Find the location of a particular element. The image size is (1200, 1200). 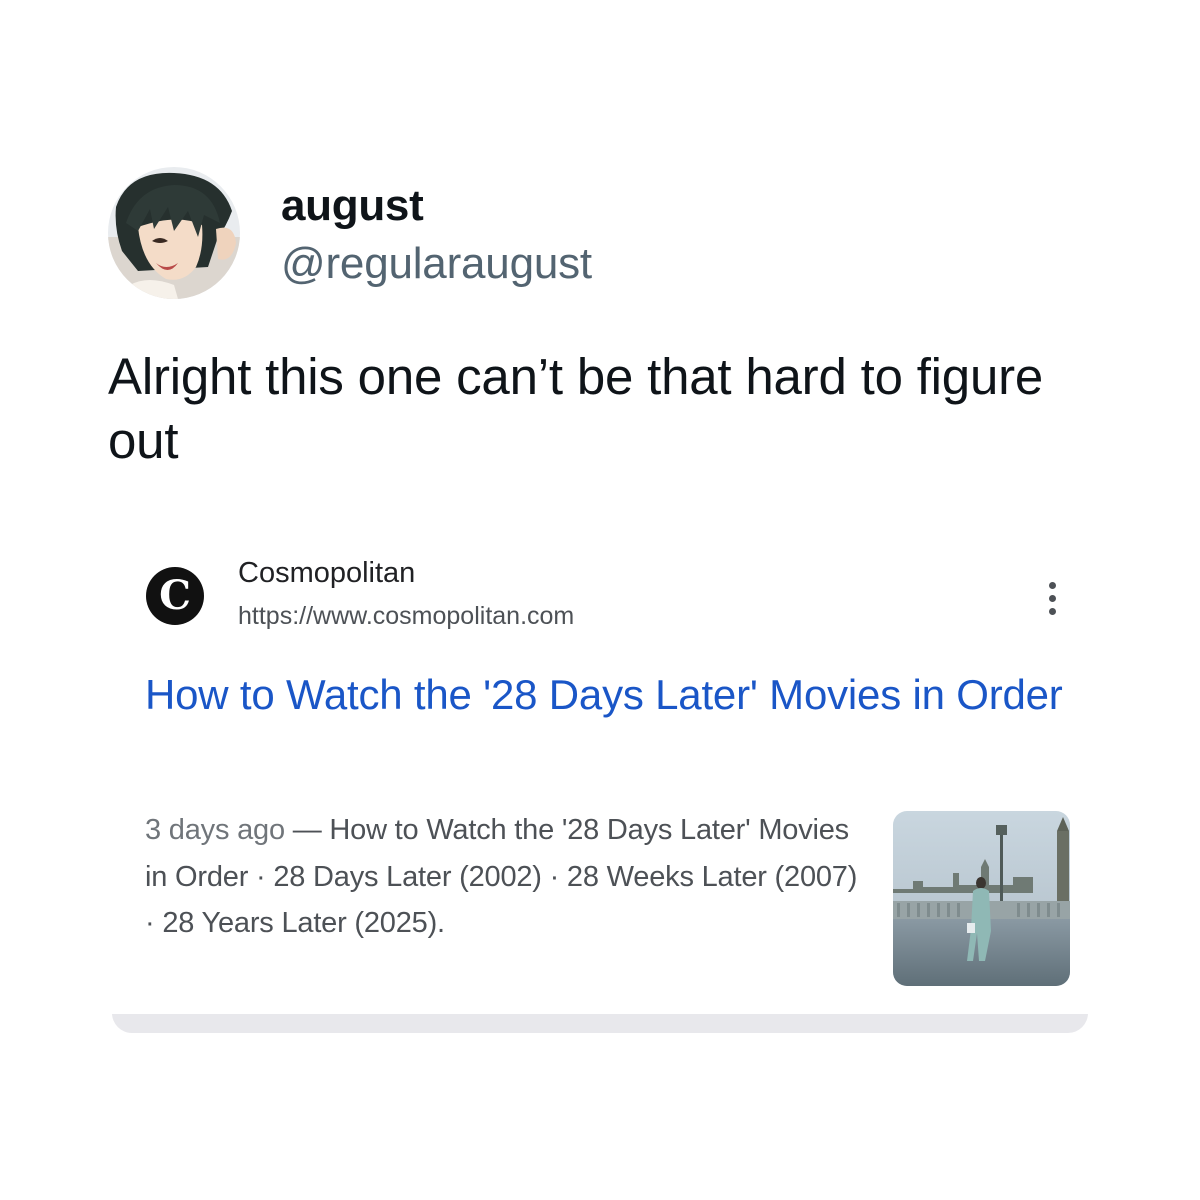

snippet-date: 3 days ago is located at coordinates (215, 830).